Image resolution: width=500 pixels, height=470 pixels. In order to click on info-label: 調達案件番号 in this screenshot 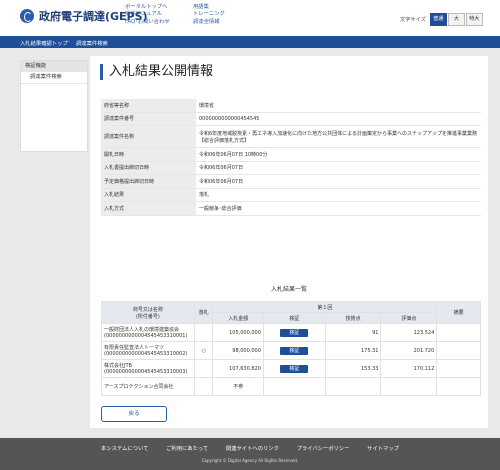, I will do `click(148, 119)`.